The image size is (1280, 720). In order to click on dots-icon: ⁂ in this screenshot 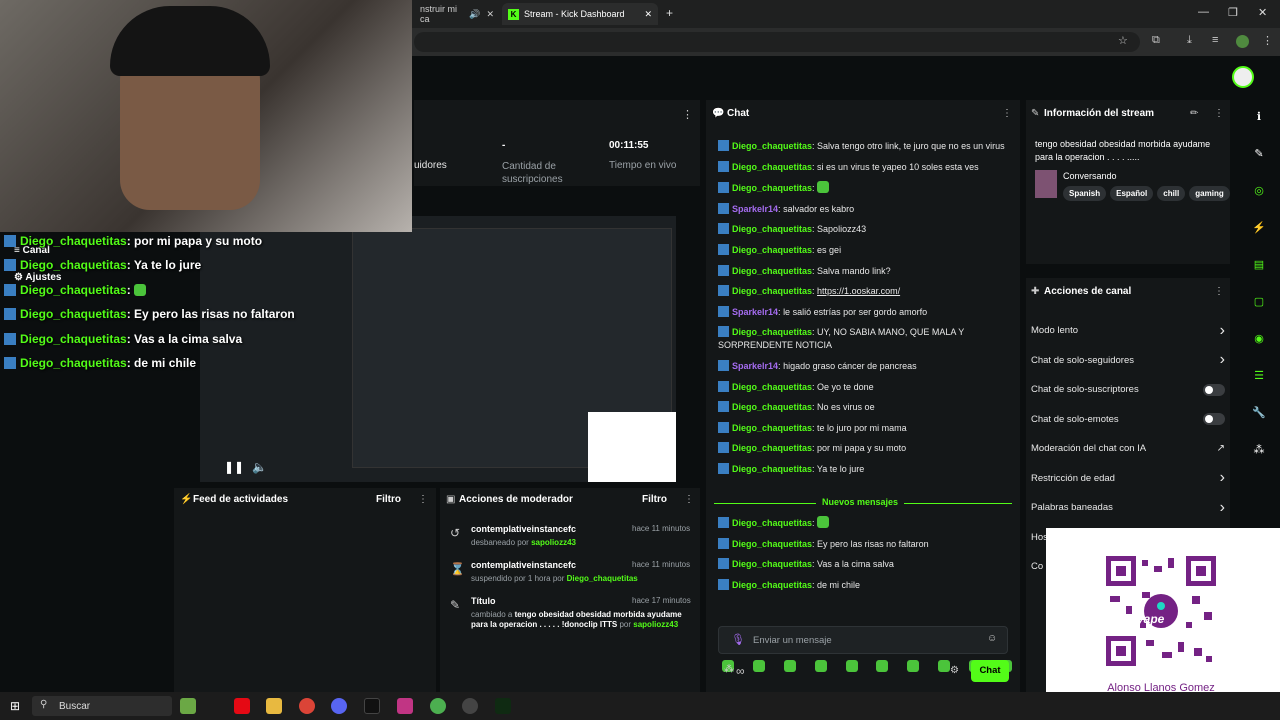, I will do `click(1259, 449)`.